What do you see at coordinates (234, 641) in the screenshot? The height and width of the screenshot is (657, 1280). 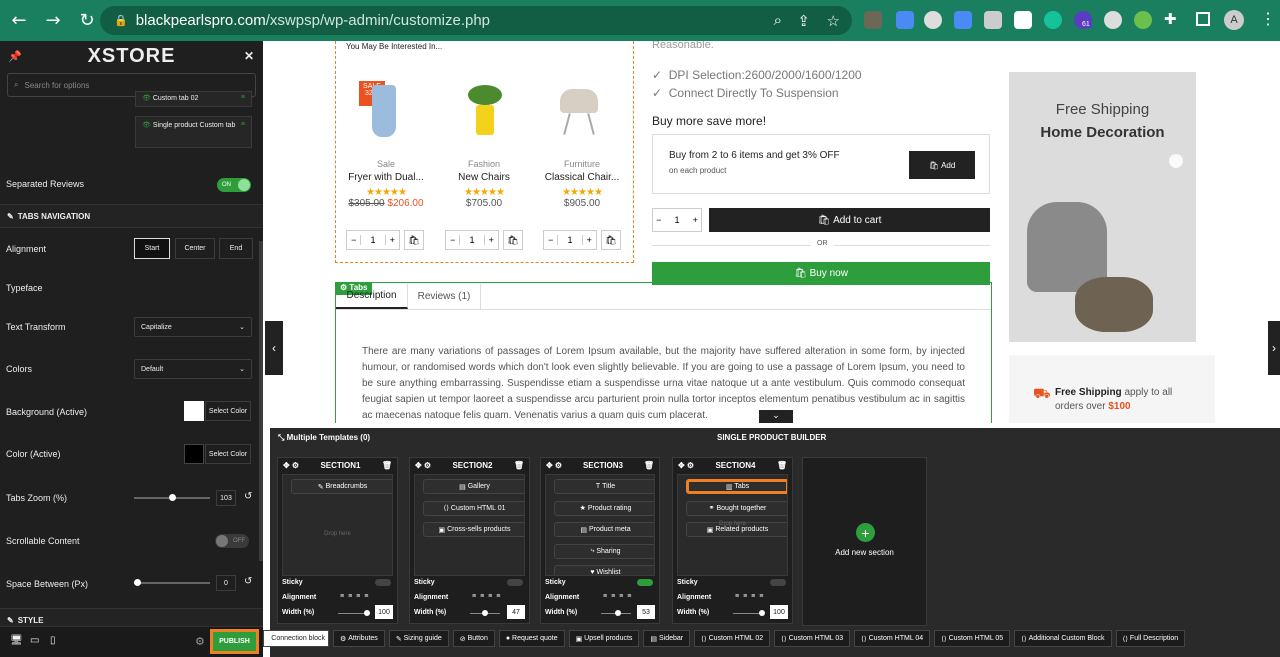 I see `publish-button: PUBLISH` at bounding box center [234, 641].